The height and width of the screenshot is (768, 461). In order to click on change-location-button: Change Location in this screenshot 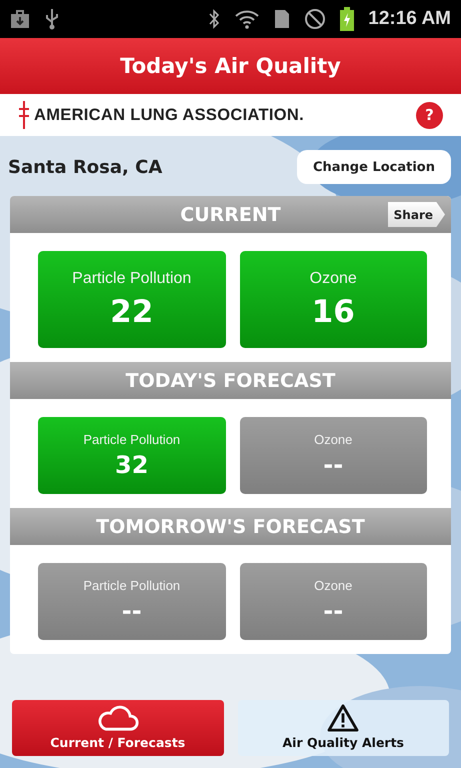, I will do `click(373, 167)`.